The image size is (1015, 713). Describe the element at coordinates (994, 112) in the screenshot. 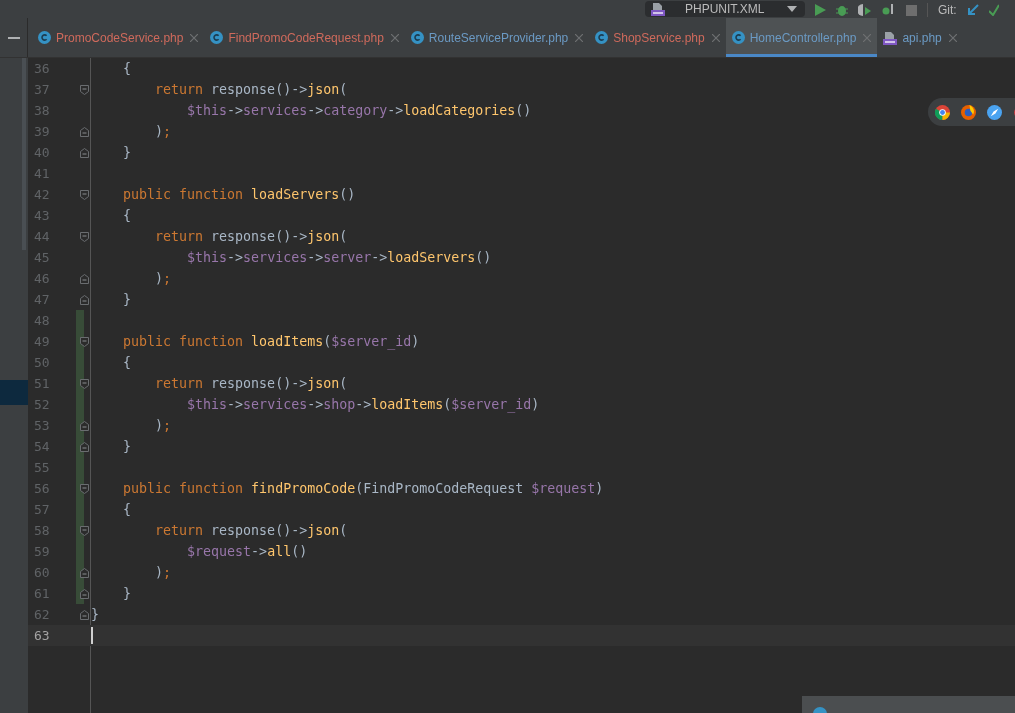

I see `compass-icon` at that location.